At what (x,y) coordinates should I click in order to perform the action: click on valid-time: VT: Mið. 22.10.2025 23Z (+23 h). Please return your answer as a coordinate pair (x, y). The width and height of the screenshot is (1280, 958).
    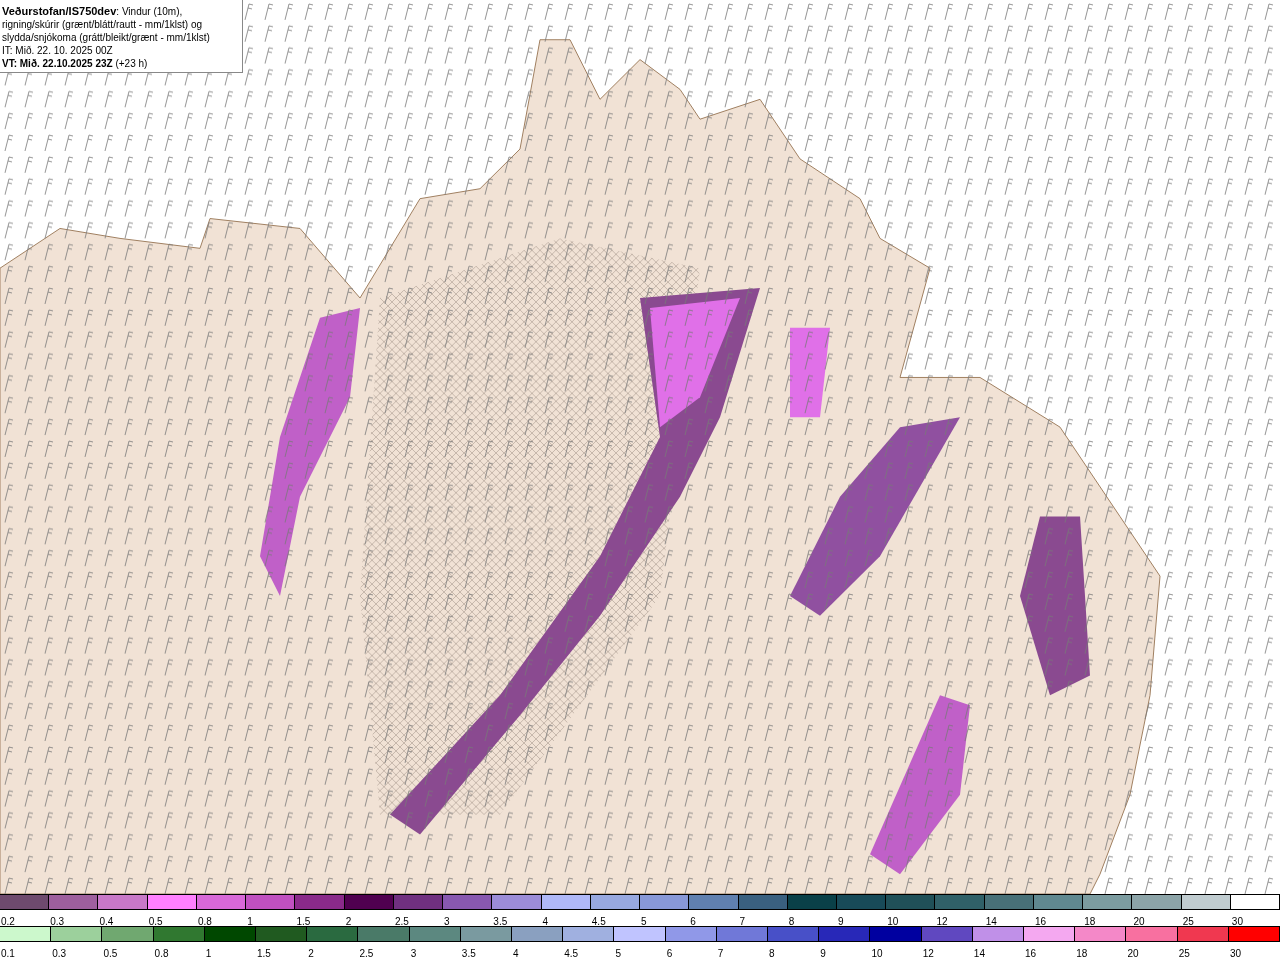
    Looking at the image, I should click on (75, 63).